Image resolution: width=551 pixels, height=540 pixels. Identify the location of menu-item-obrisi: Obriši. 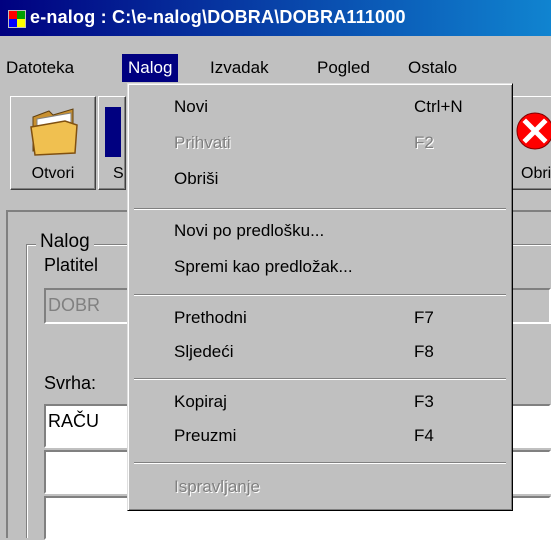
(320, 179).